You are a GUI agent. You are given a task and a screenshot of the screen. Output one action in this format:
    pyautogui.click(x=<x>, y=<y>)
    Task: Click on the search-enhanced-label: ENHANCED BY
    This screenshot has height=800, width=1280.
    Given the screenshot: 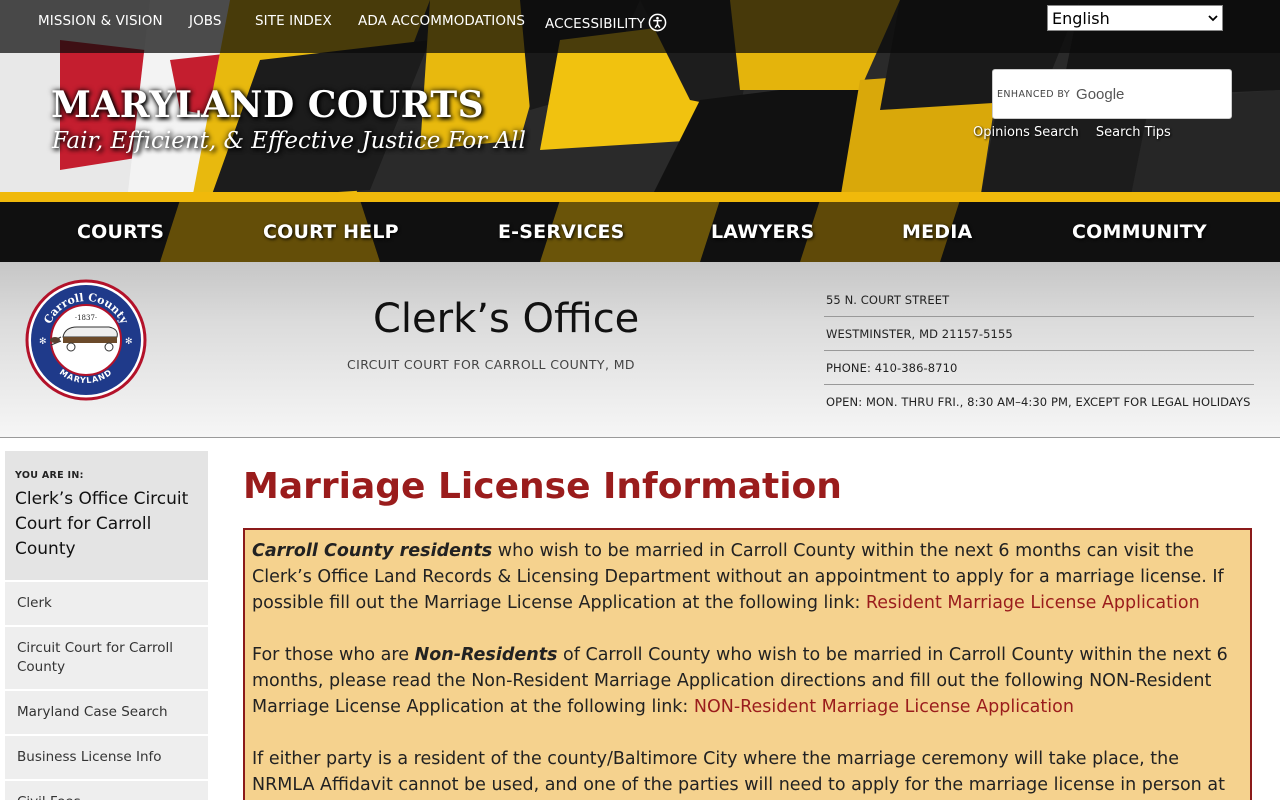 What is the action you would take?
    pyautogui.click(x=1034, y=94)
    